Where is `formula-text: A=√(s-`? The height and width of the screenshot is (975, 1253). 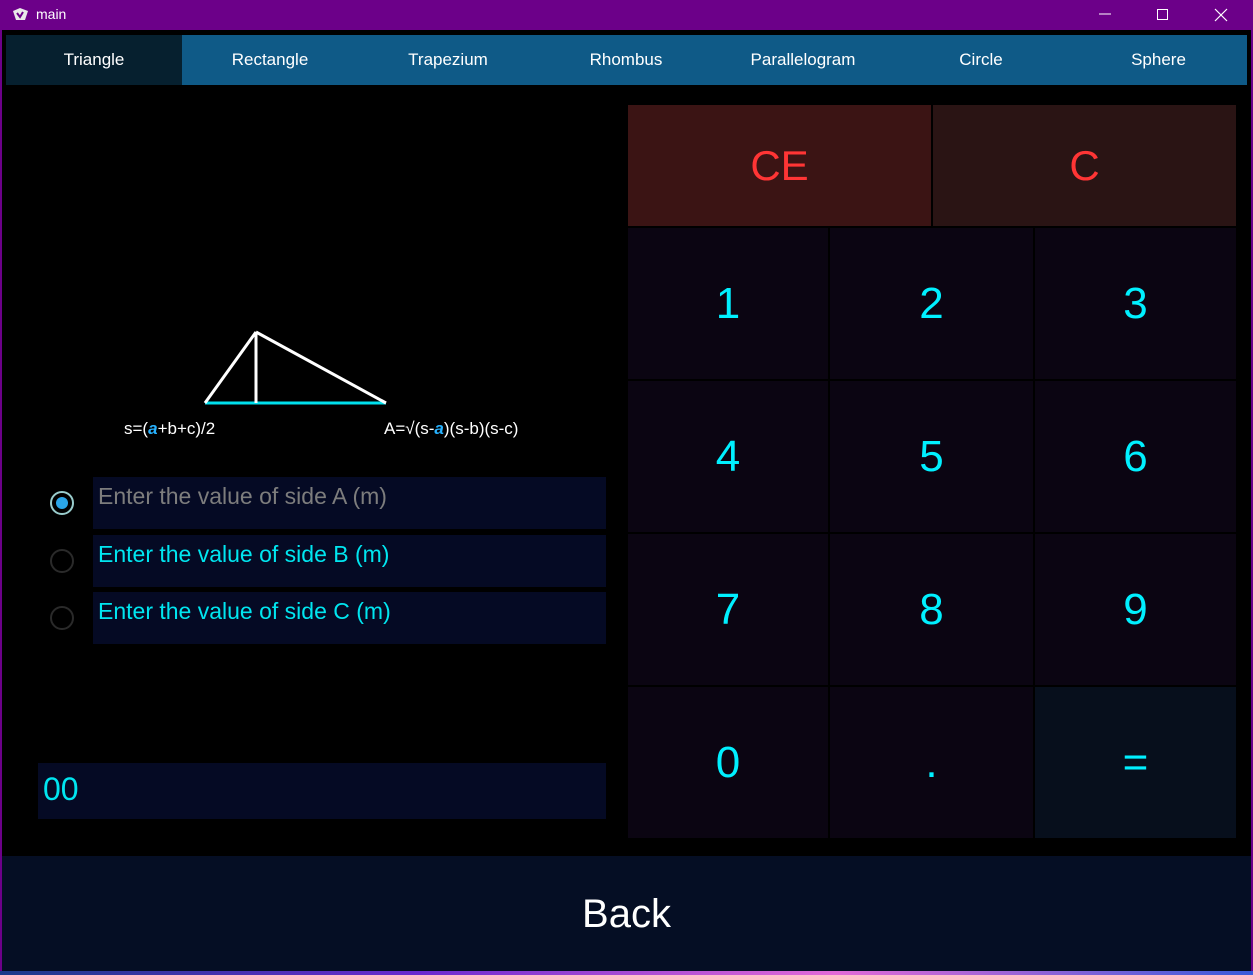 formula-text: A=√(s- is located at coordinates (409, 428).